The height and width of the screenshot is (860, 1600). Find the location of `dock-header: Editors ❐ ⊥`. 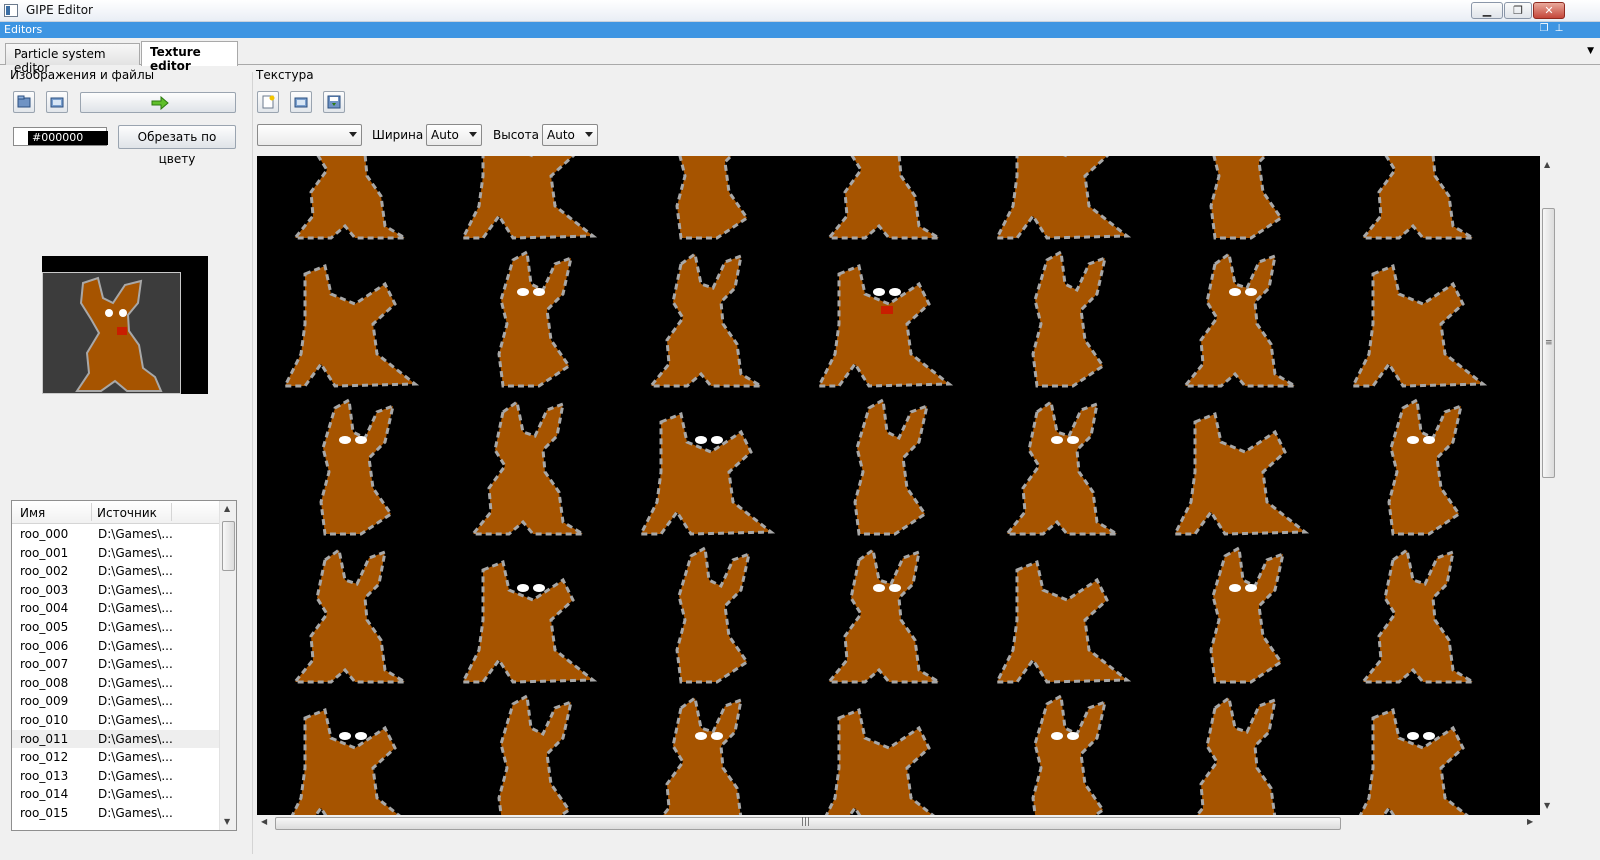

dock-header: Editors ❐ ⊥ is located at coordinates (800, 30).